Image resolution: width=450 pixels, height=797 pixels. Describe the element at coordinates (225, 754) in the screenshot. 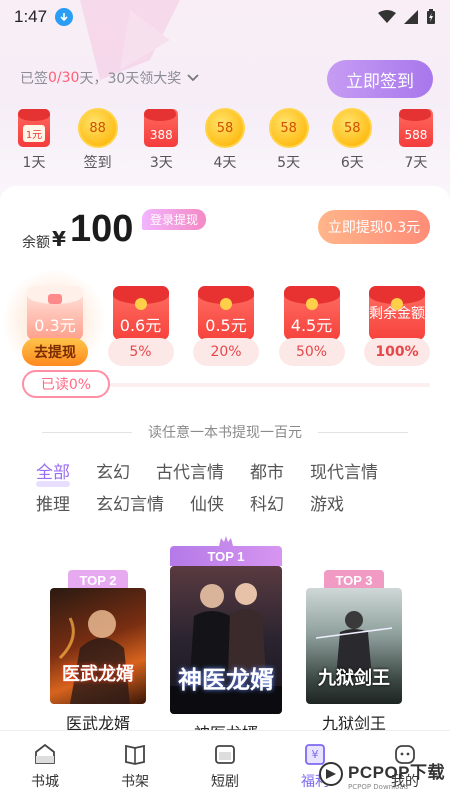

I see `short-drama-icon` at that location.